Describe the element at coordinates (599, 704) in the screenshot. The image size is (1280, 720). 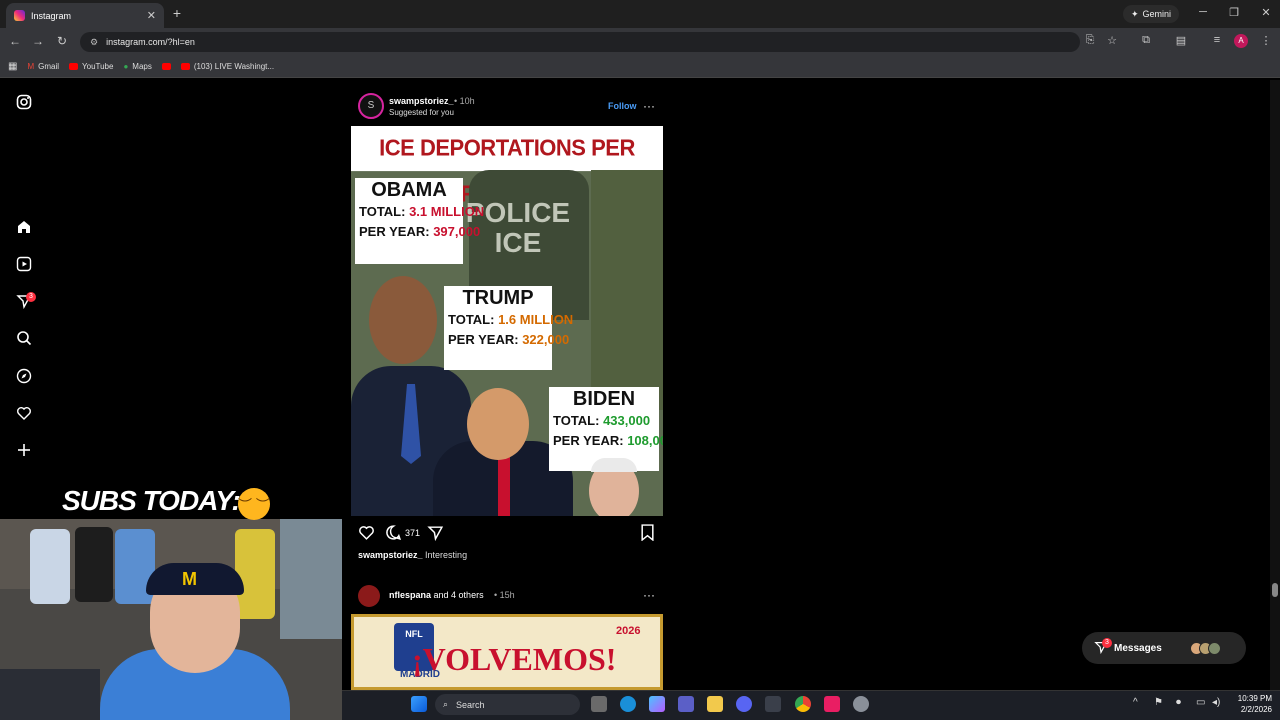
I see `task-view-icon` at that location.